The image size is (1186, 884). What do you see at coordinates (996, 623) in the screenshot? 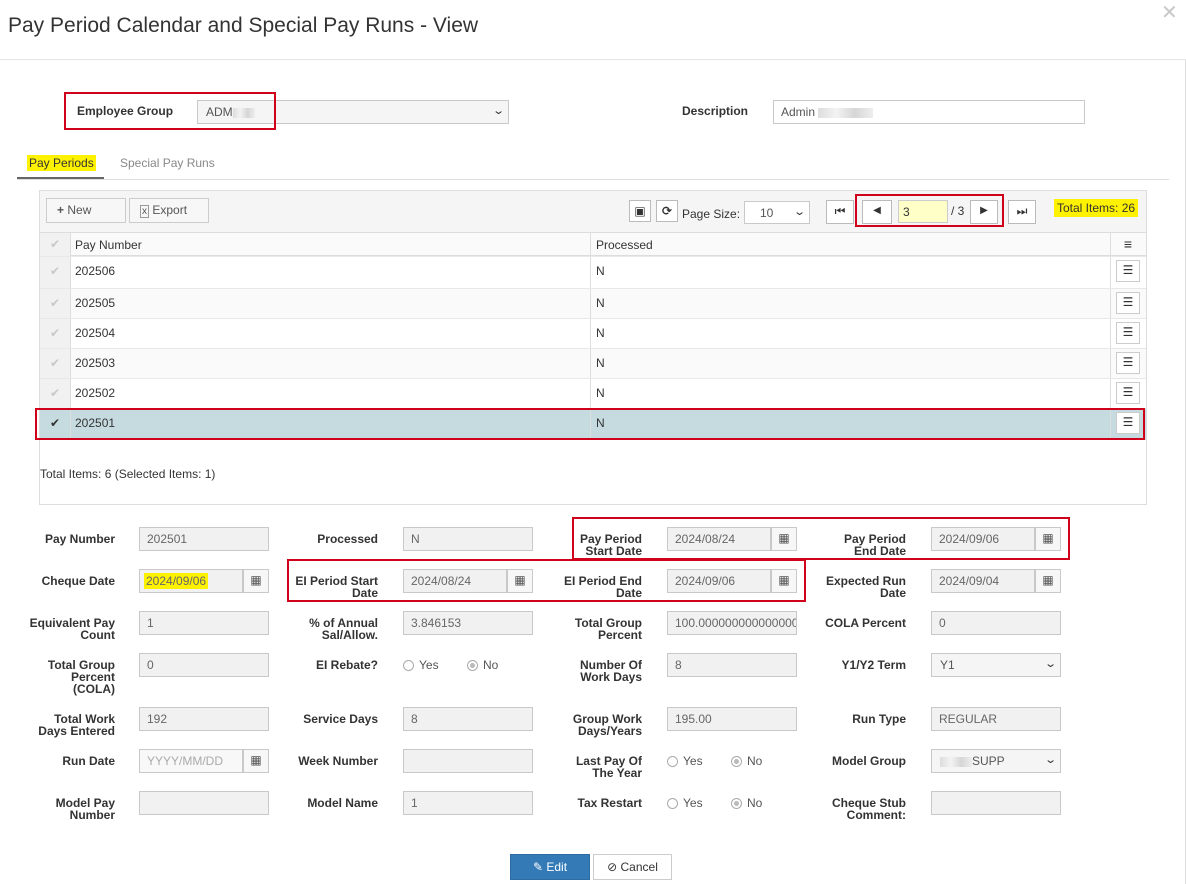
I see `cola-pct-field: 0` at bounding box center [996, 623].